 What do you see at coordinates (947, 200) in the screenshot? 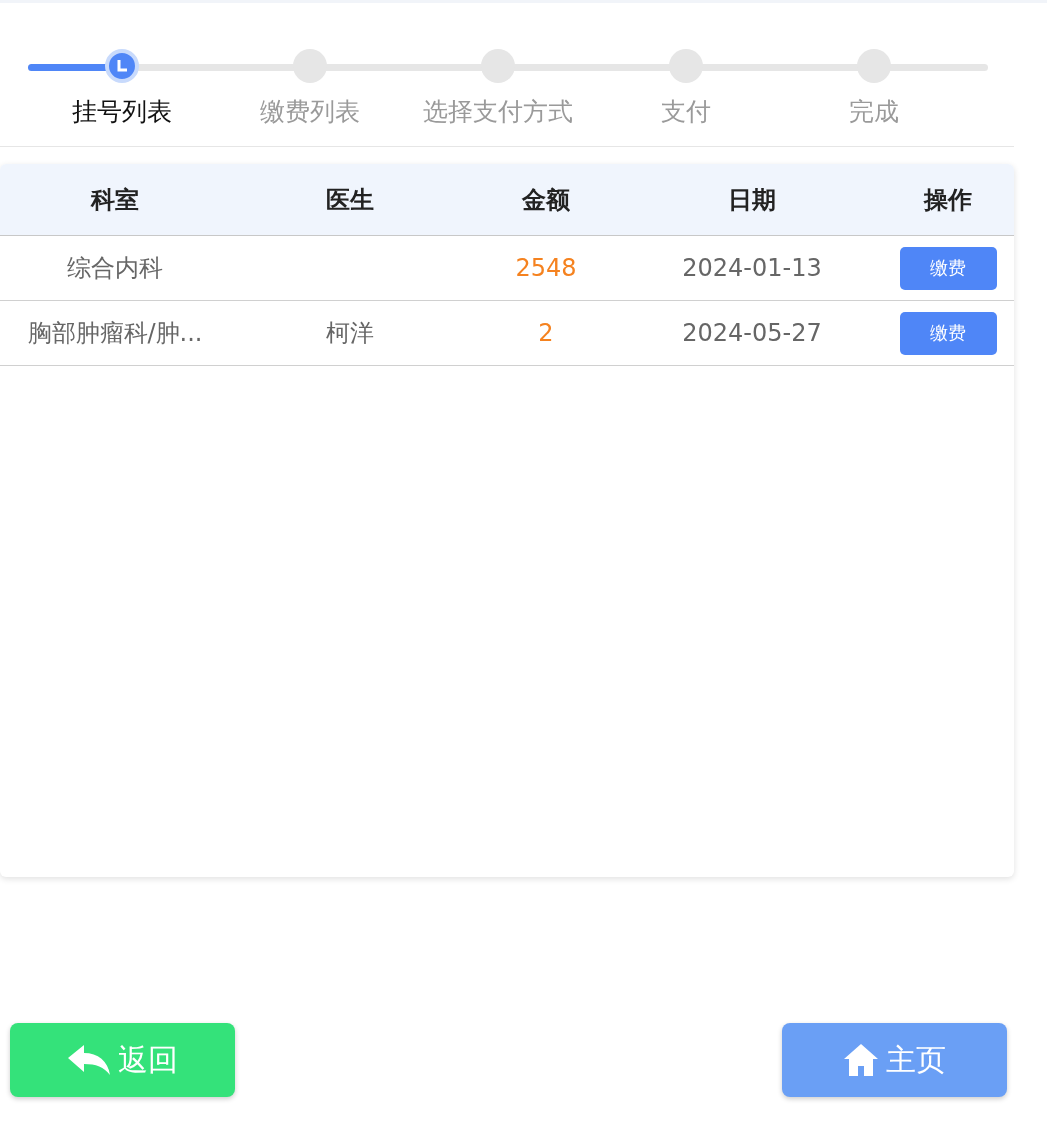
I see `column-header: 操作` at bounding box center [947, 200].